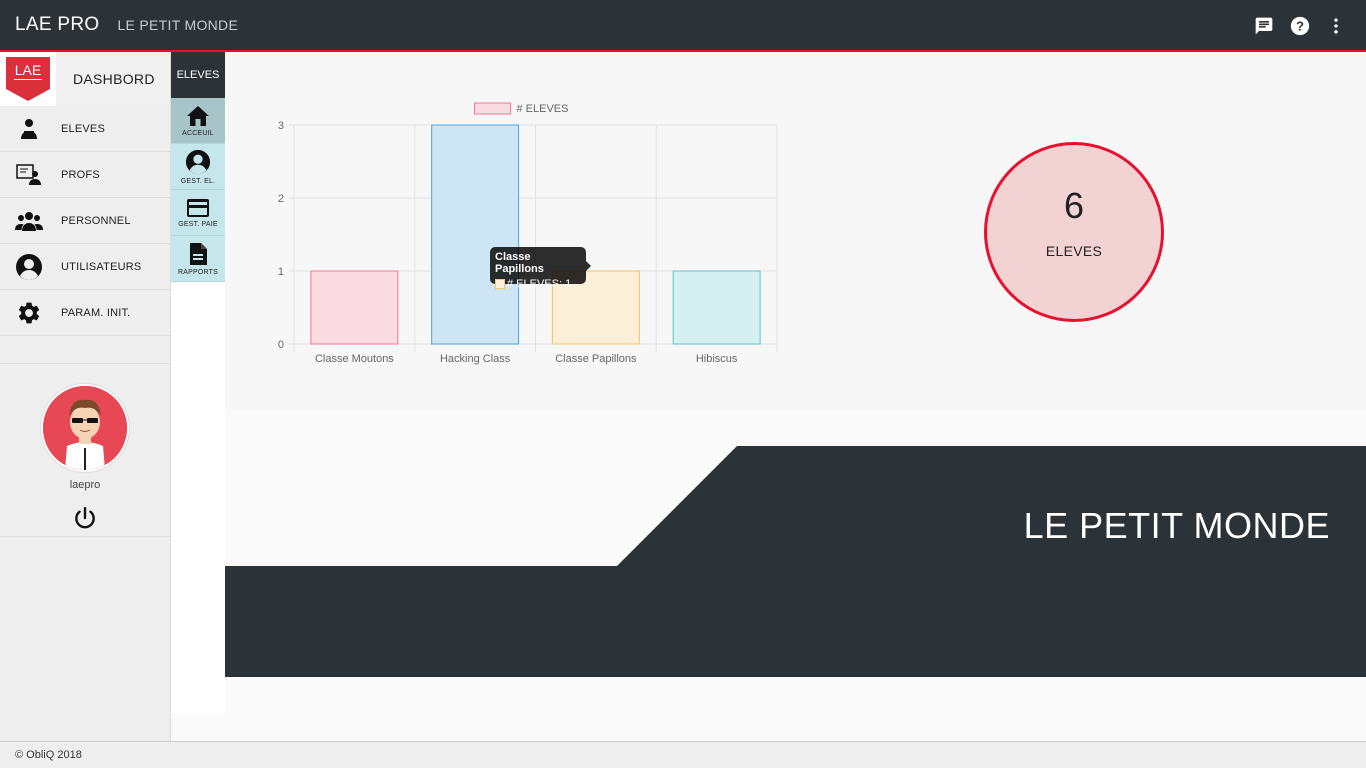 This screenshot has width=1366, height=768. What do you see at coordinates (85, 350) in the screenshot?
I see `sidebar-divider` at bounding box center [85, 350].